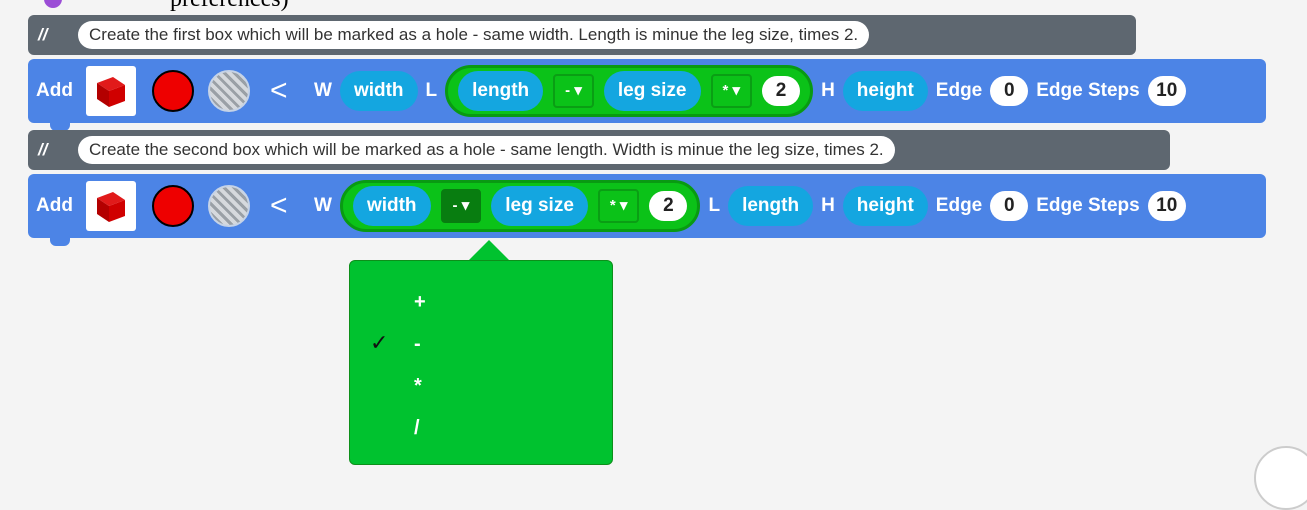 The width and height of the screenshot is (1307, 510). Describe the element at coordinates (1280, 478) in the screenshot. I see `corner-control-button` at that location.